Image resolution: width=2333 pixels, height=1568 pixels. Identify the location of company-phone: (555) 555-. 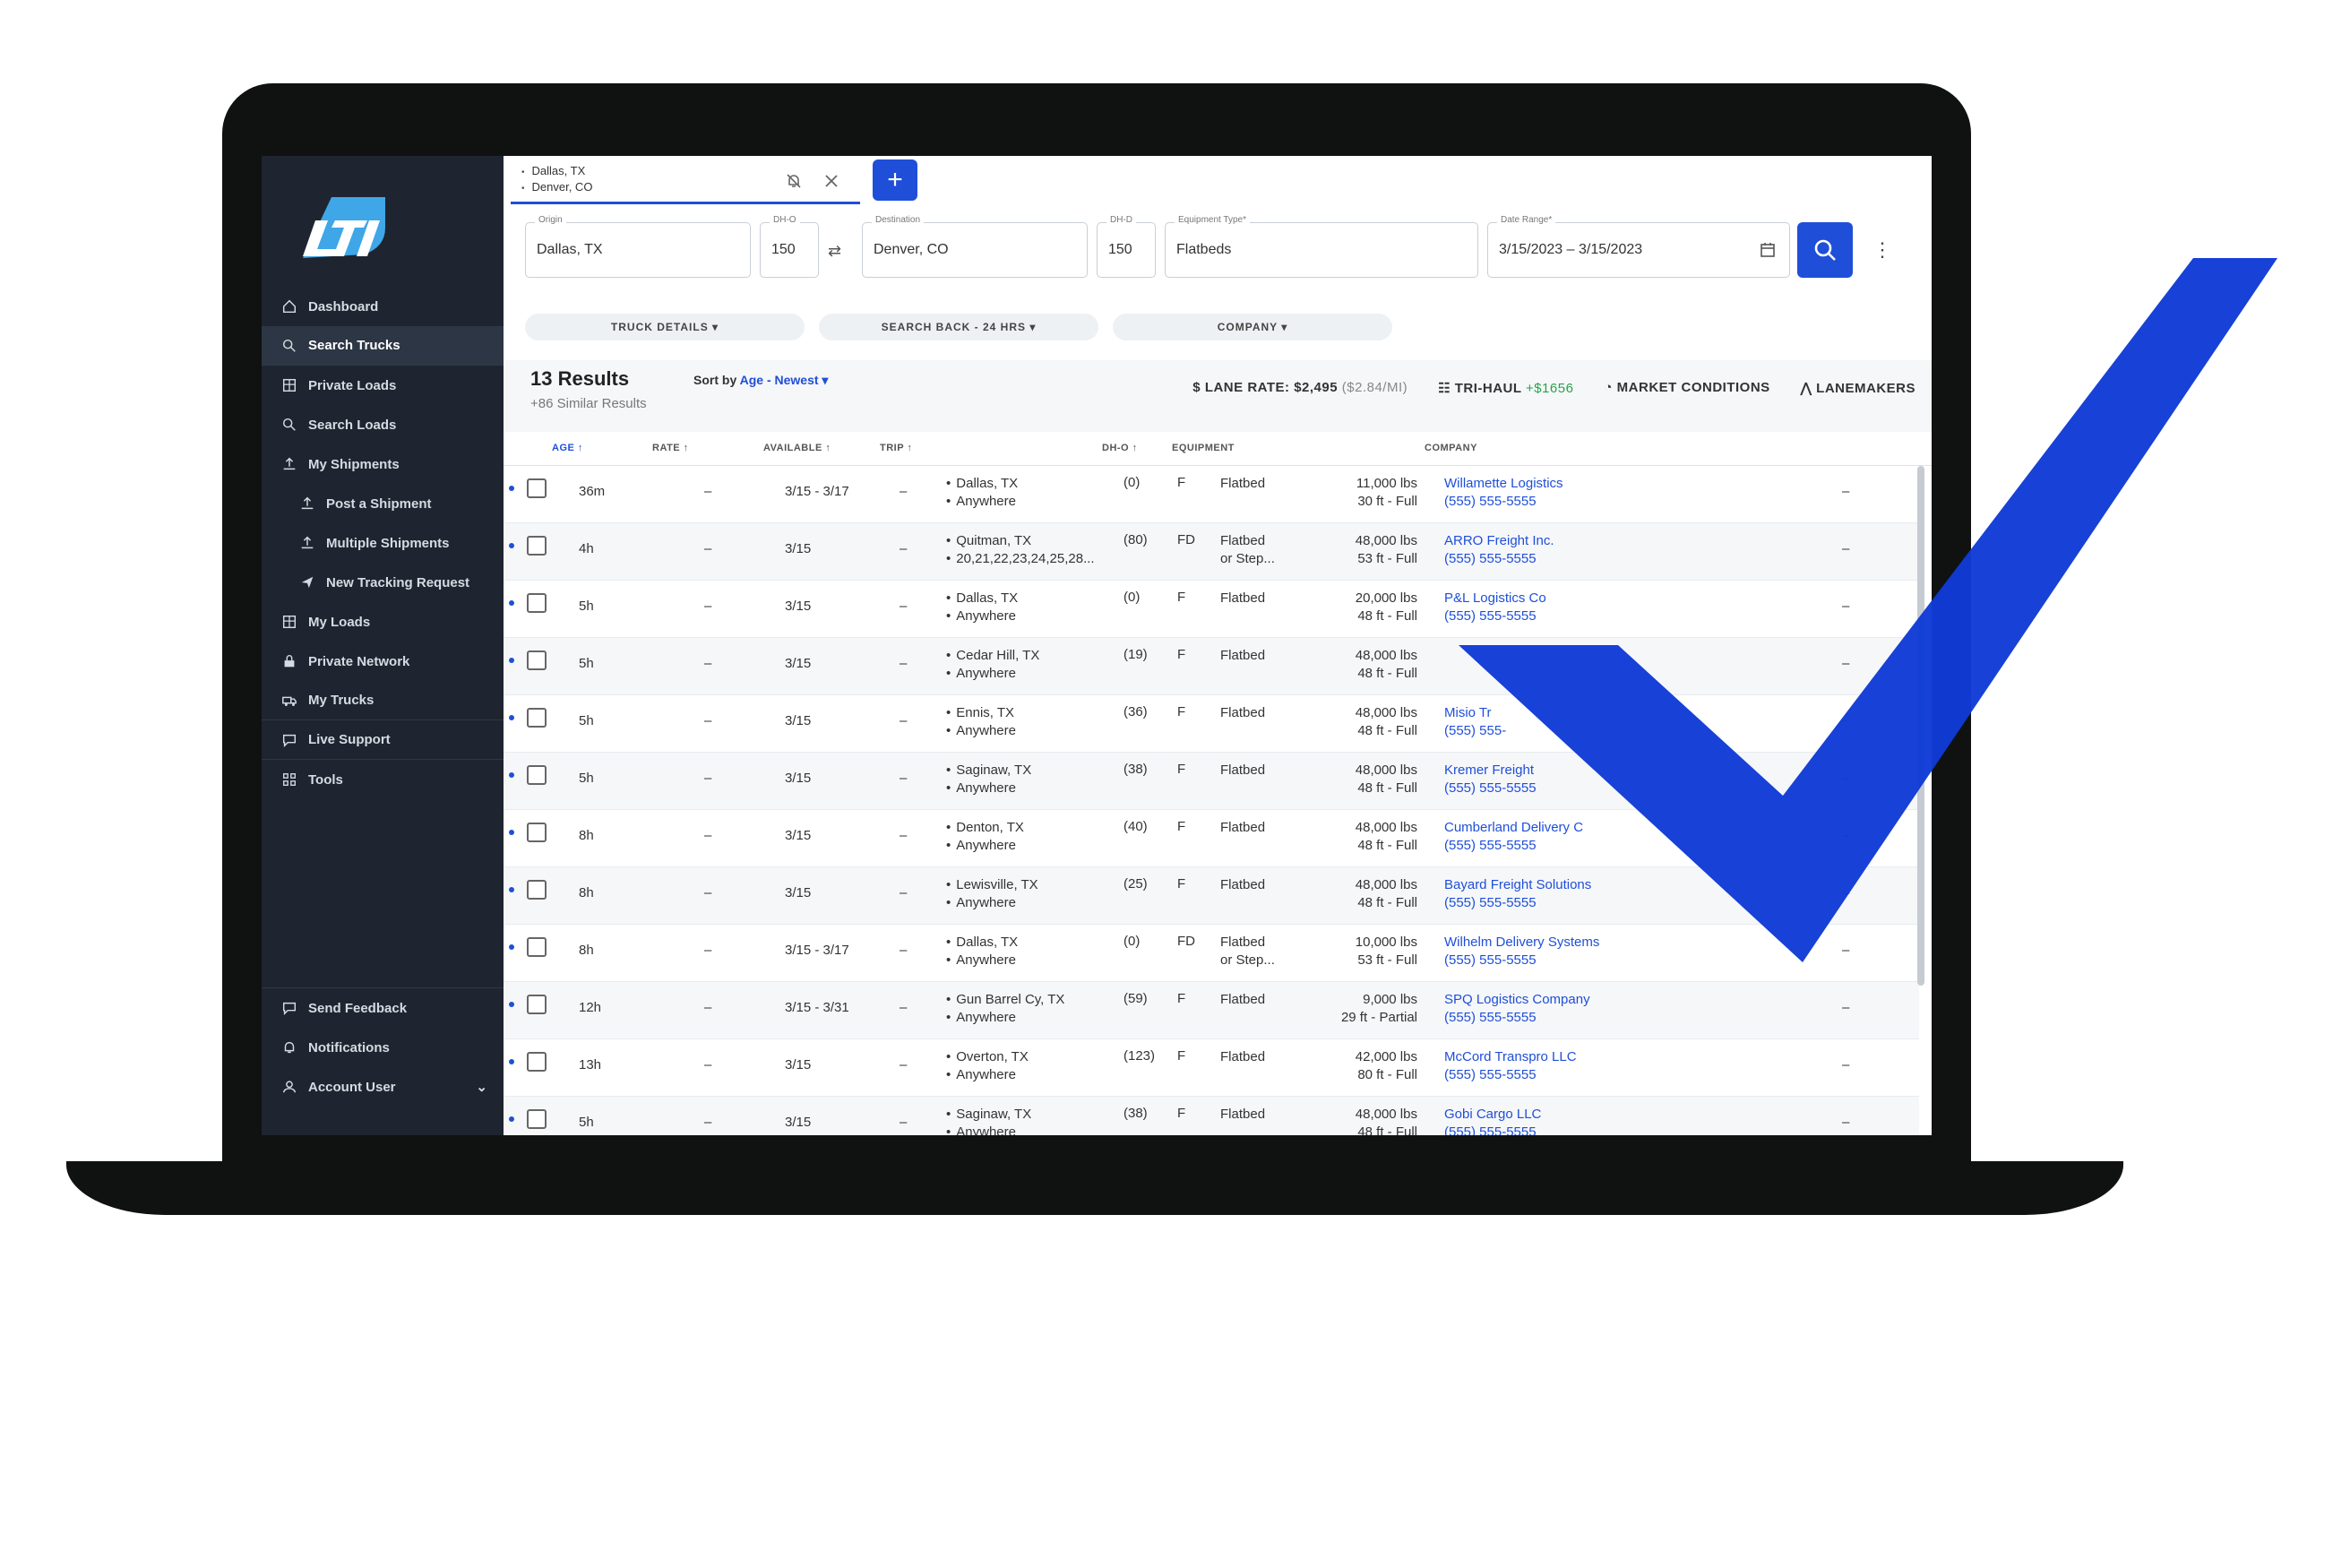
(1475, 731).